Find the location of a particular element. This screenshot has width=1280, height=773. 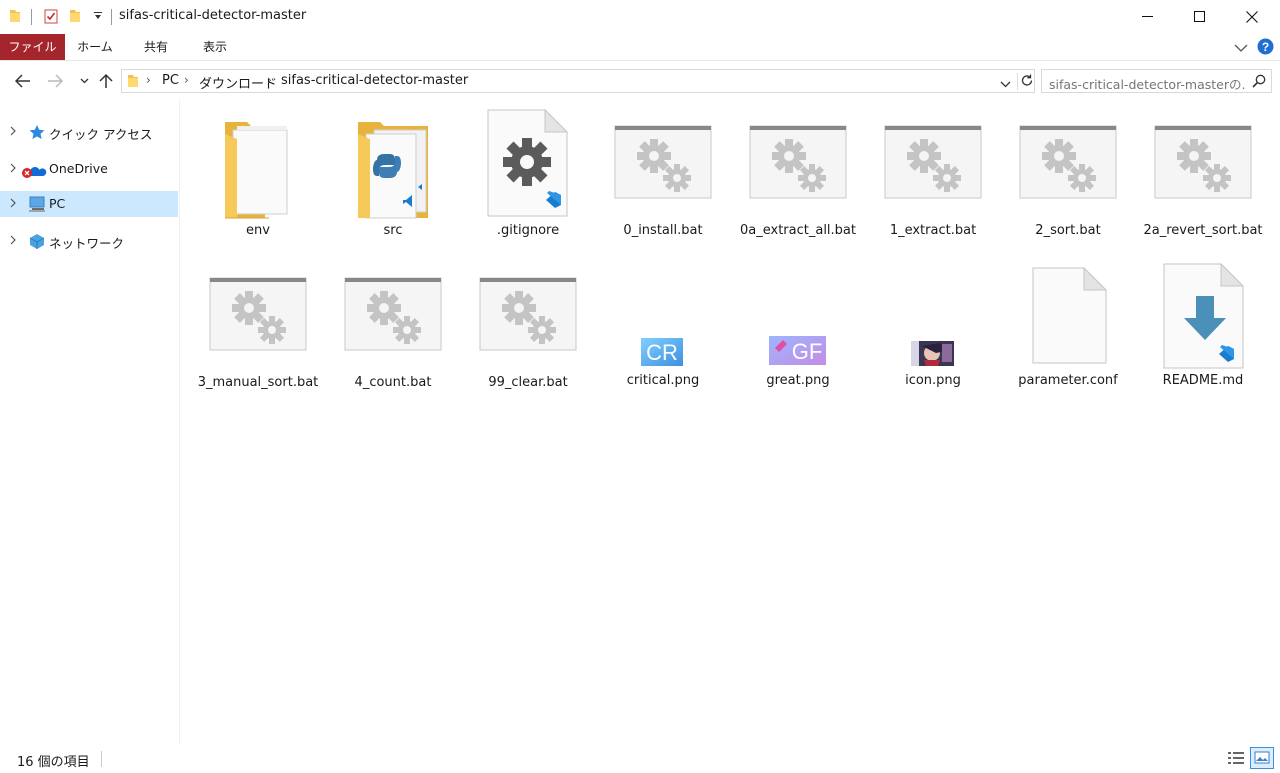

folder-icon is located at coordinates (258, 162).